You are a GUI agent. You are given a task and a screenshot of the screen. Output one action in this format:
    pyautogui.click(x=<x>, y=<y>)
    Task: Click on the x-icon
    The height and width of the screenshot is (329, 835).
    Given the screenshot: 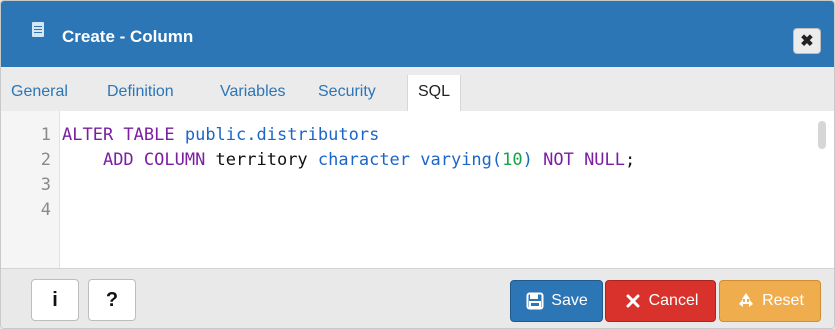 What is the action you would take?
    pyautogui.click(x=633, y=301)
    